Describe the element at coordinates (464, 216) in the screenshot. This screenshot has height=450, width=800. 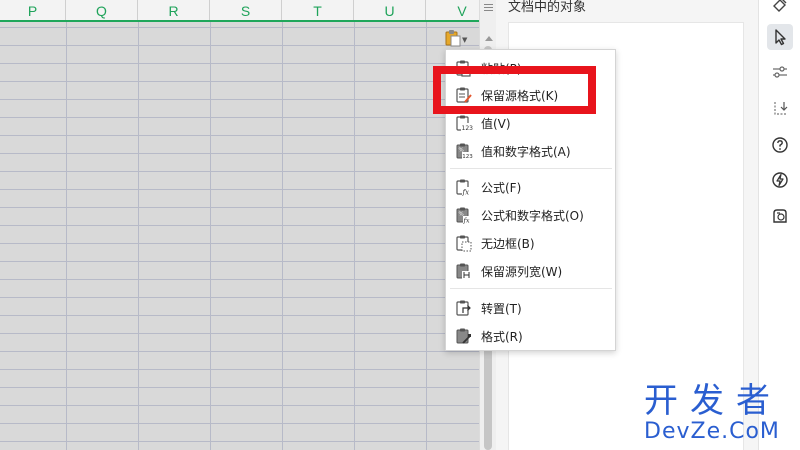
I see `formula-number-format-icon: % fx` at that location.